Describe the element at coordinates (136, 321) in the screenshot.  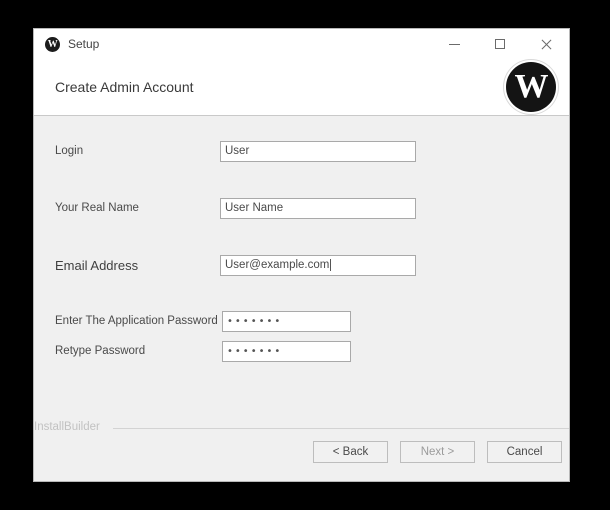
I see `label-application-password: Enter The Application Password` at that location.